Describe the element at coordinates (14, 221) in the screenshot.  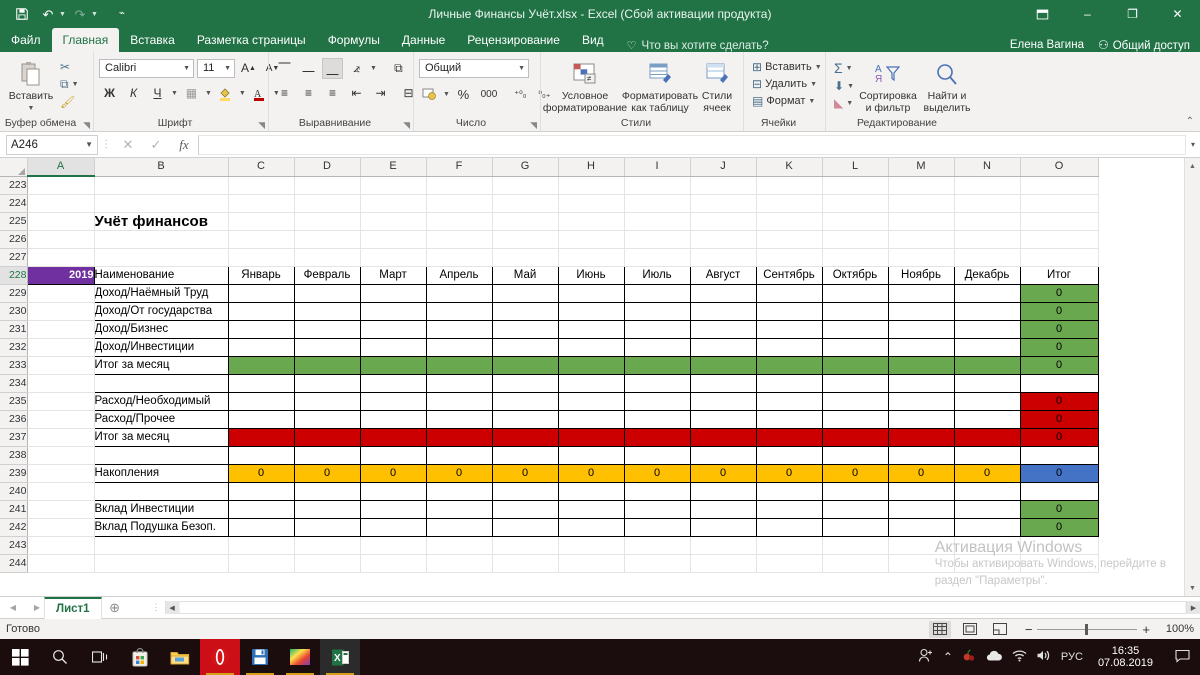
I see `row-header-225: 225` at that location.